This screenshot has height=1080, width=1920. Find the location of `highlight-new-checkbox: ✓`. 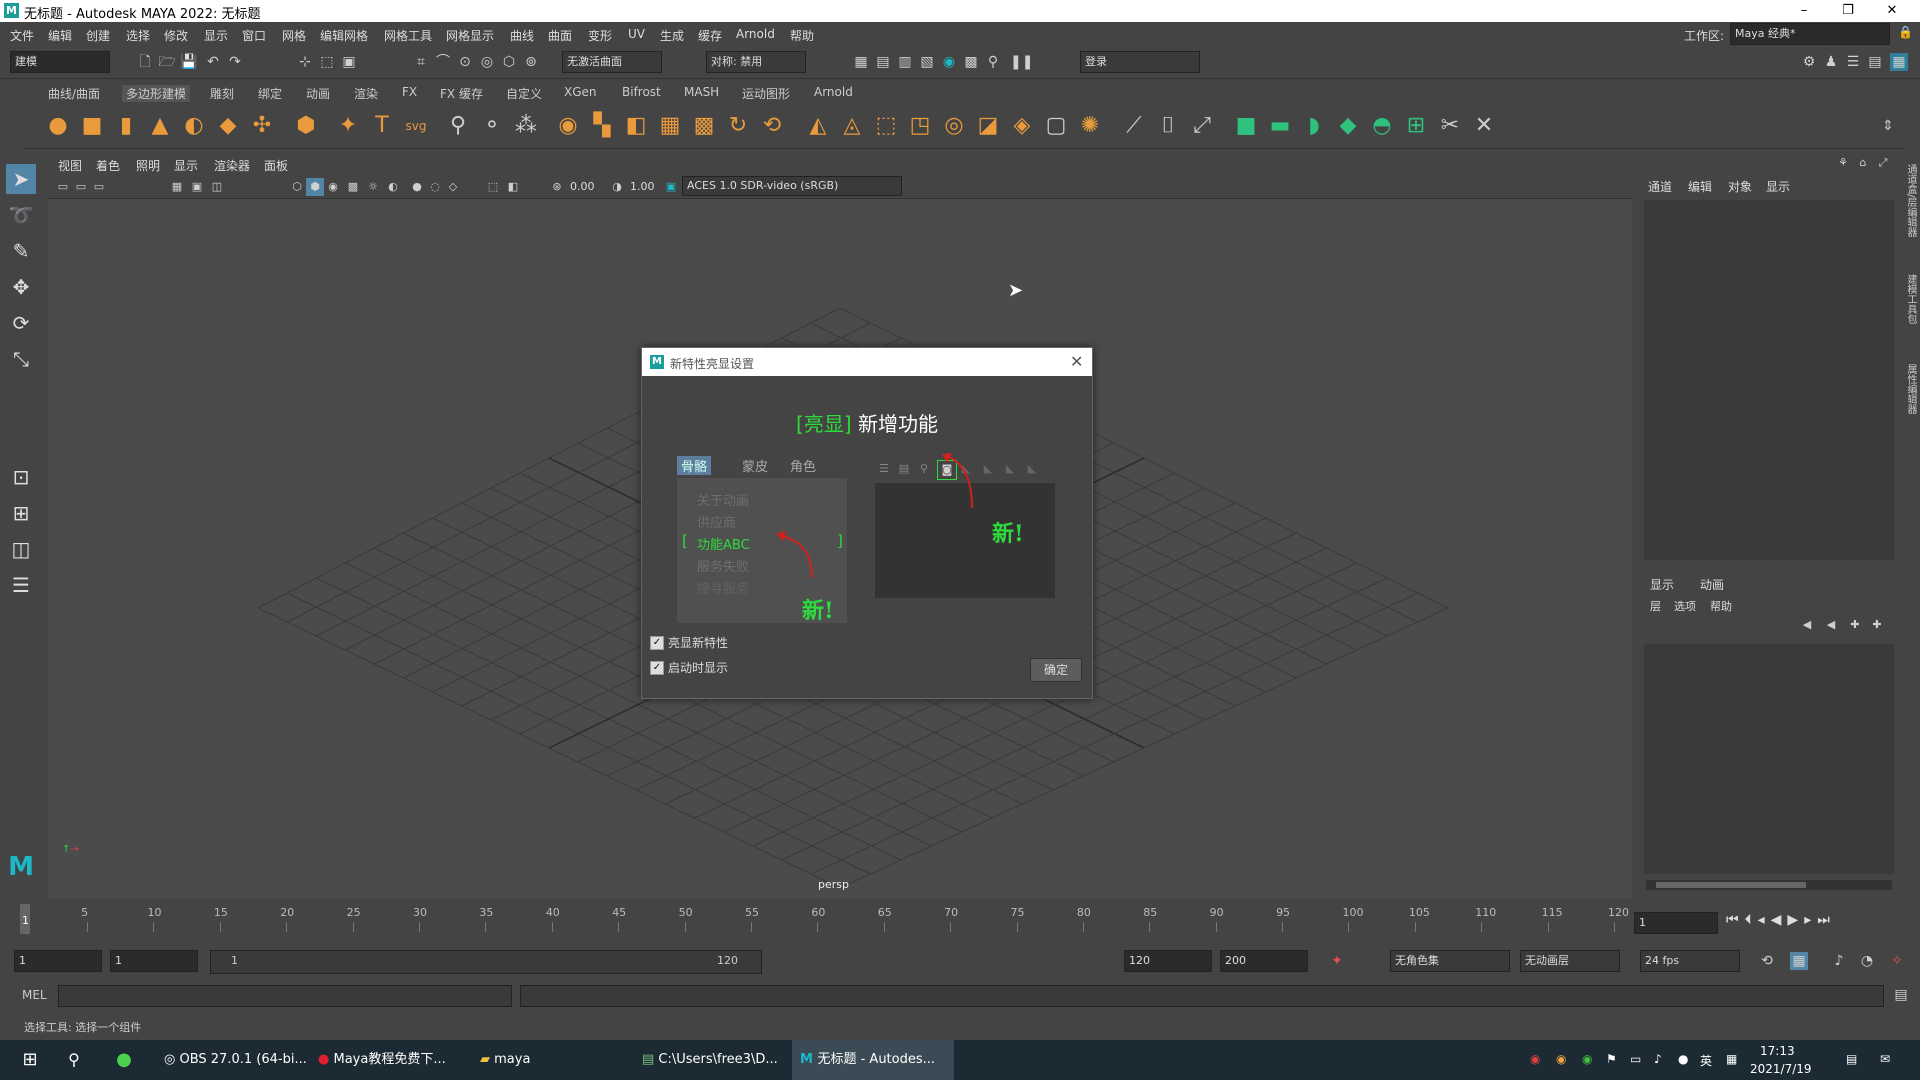

highlight-new-checkbox: ✓ is located at coordinates (657, 643).